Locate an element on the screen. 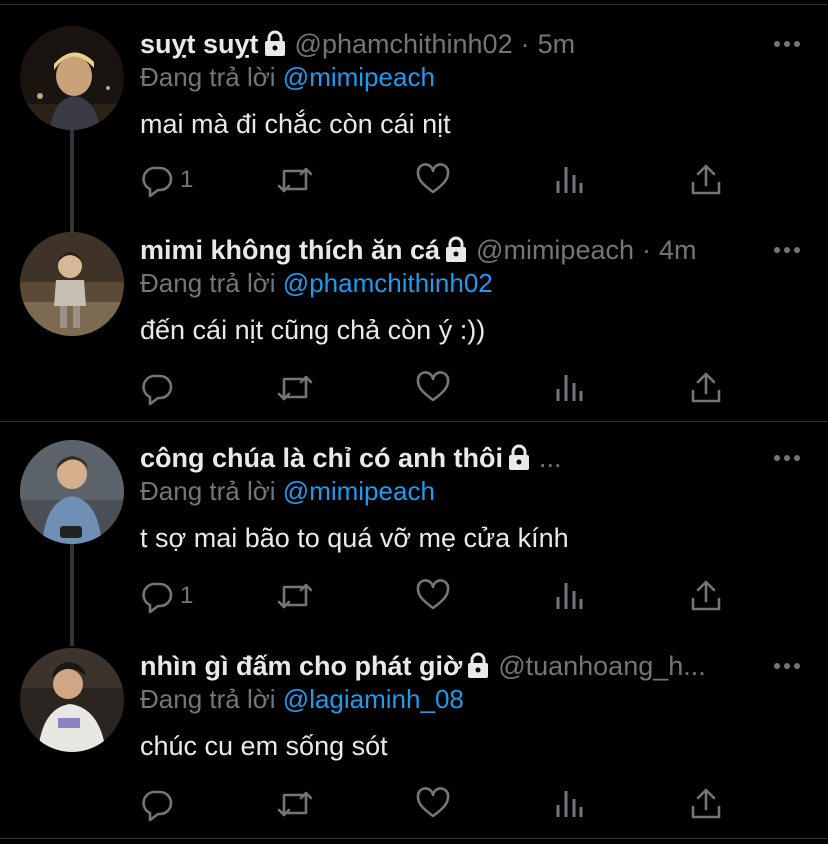 The width and height of the screenshot is (828, 844). tweet-text: đến cái nịt cũng chả còn ý :)) is located at coordinates (313, 330).